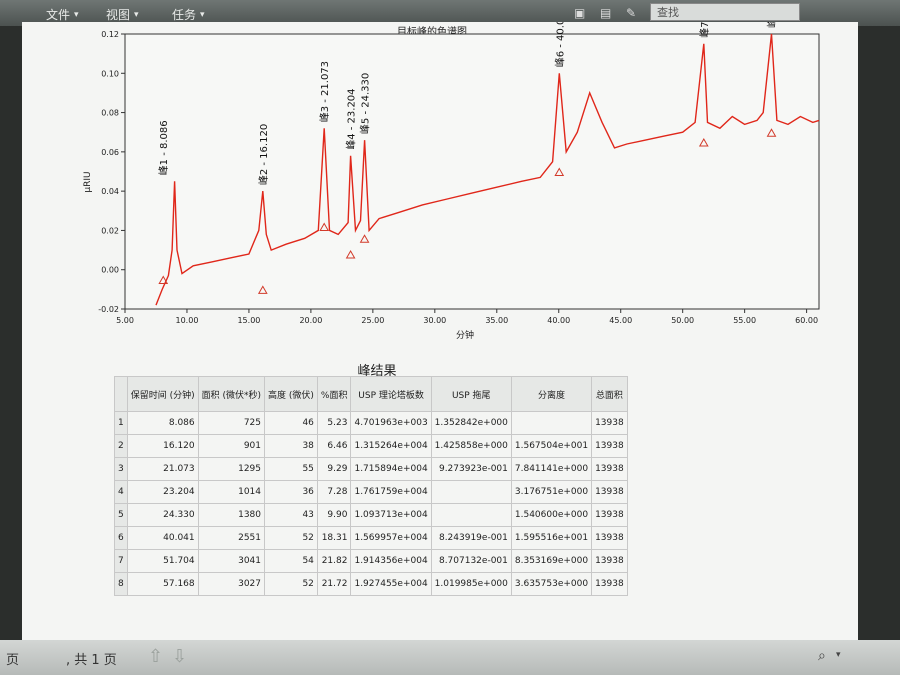 Image resolution: width=900 pixels, height=675 pixels. Describe the element at coordinates (248, 320) in the screenshot. I see `x-tick-label: 15.00` at that location.